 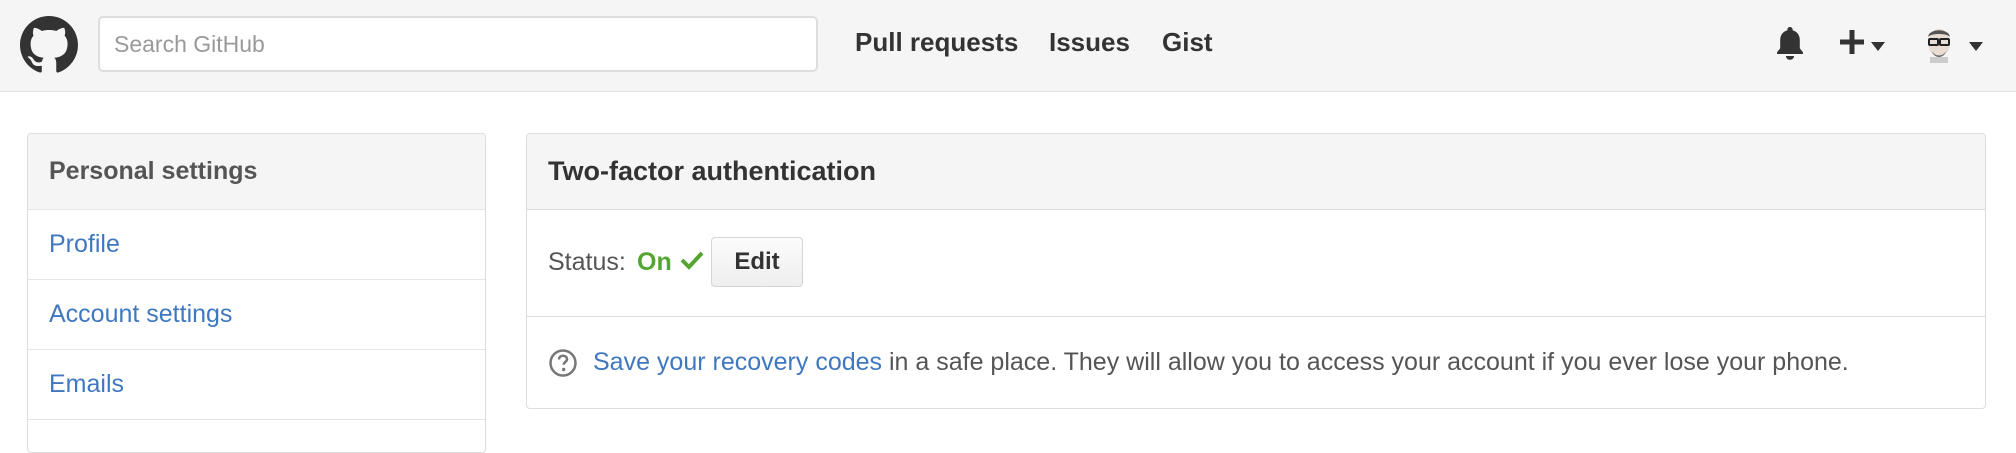 What do you see at coordinates (1089, 42) in the screenshot?
I see `nav-issues: Issues` at bounding box center [1089, 42].